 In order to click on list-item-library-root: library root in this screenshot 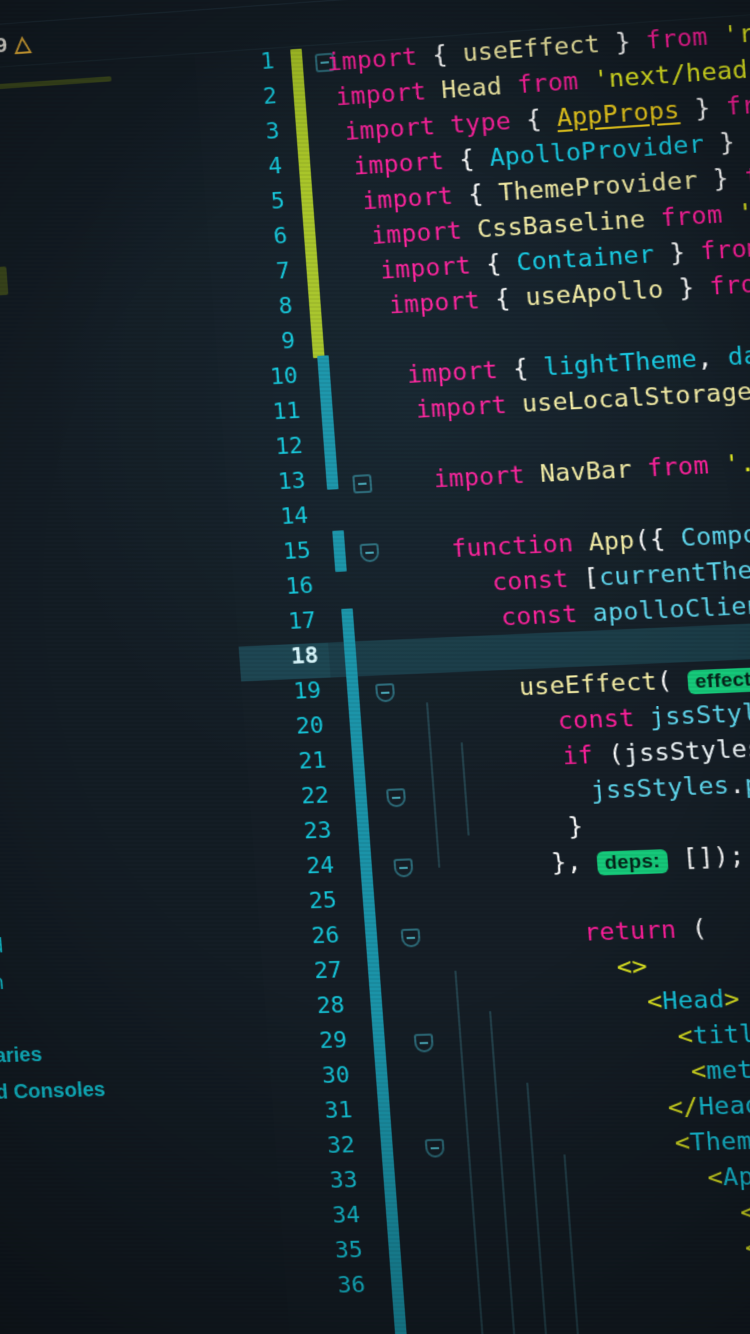, I will do `click(4, 283)`.